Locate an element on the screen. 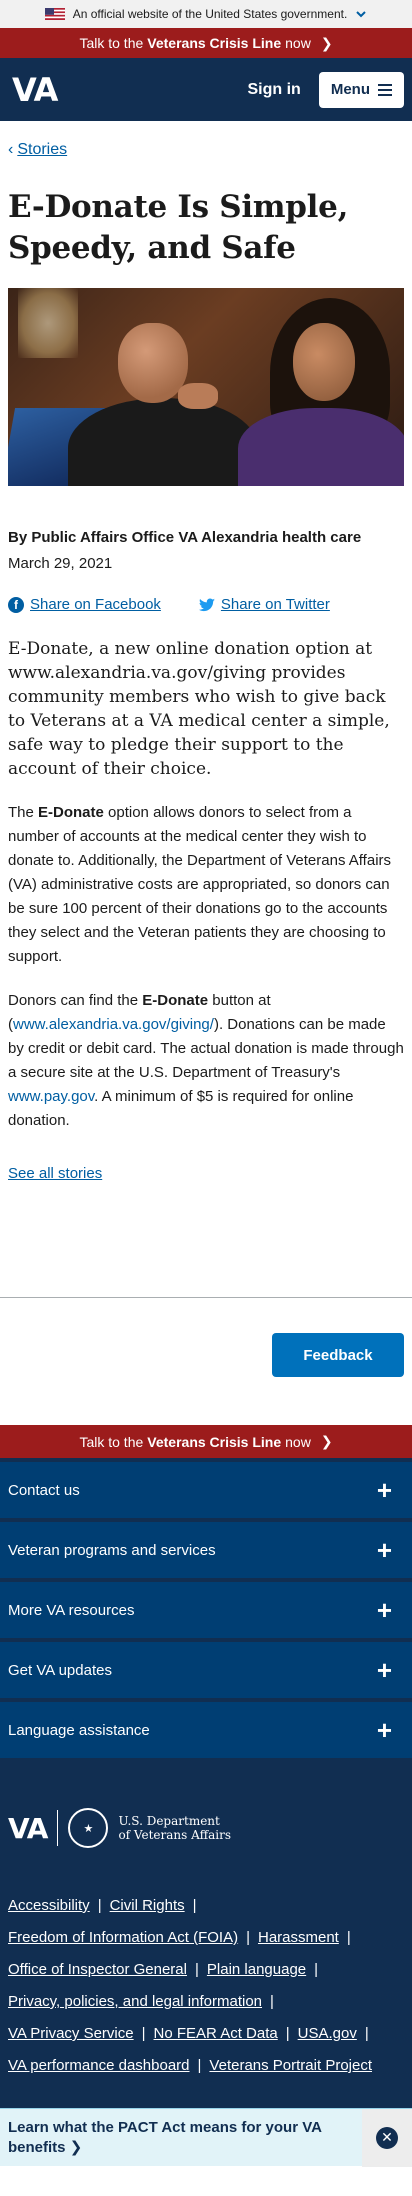  twitter-icon is located at coordinates (206, 604).